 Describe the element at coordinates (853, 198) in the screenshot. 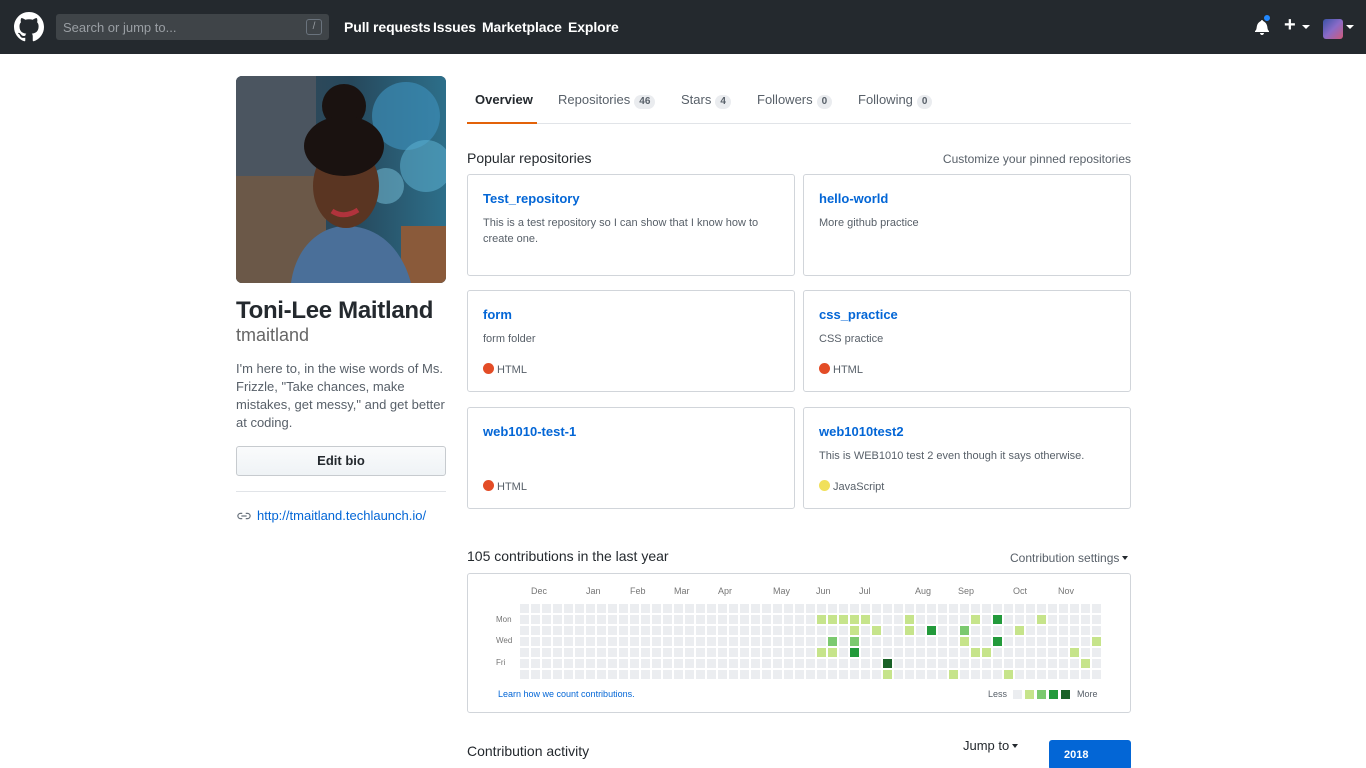

I see `repo-name-link: hello-world` at that location.